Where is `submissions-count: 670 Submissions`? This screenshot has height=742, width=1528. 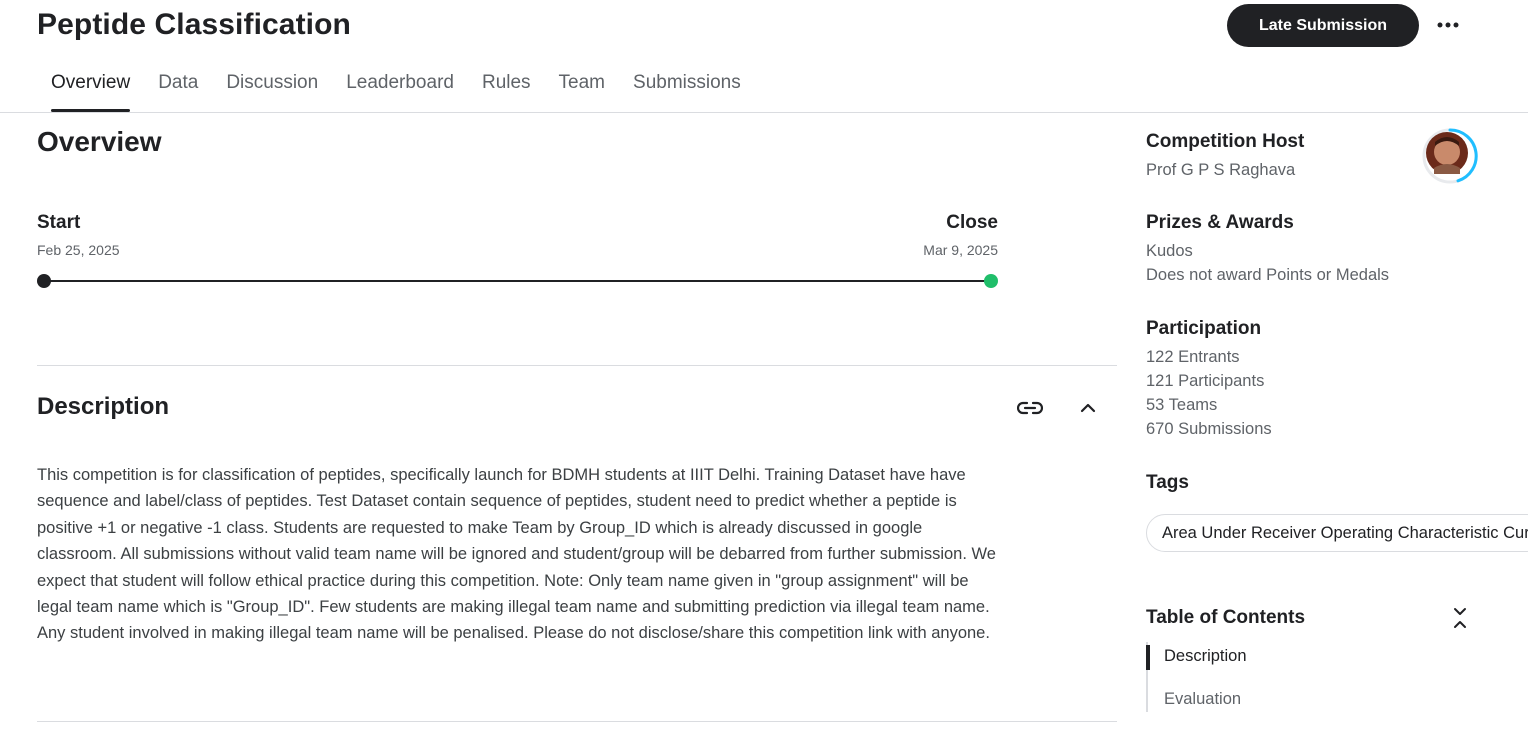 submissions-count: 670 Submissions is located at coordinates (1209, 429).